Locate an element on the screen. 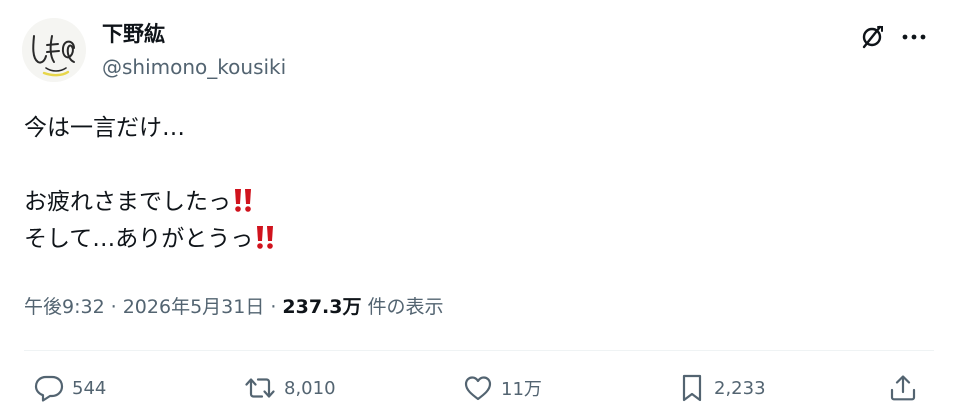 The height and width of the screenshot is (420, 958). author-handle: @shimono_kousiki is located at coordinates (194, 67).